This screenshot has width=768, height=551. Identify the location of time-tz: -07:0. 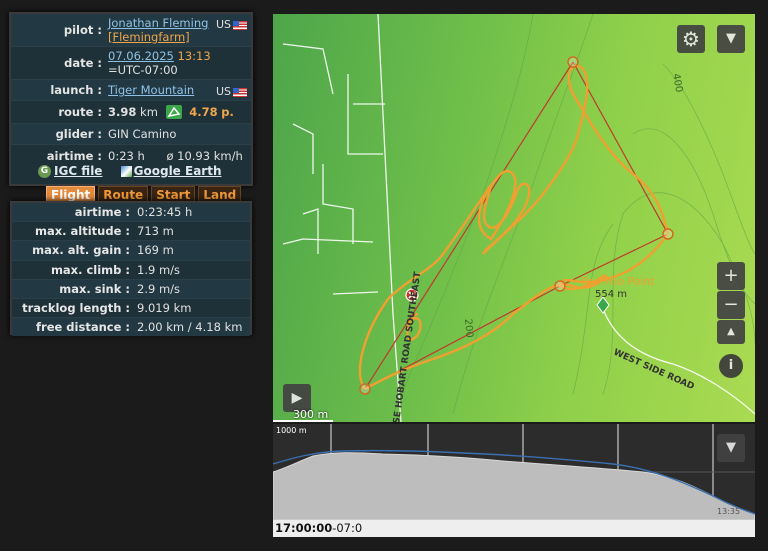
(347, 528).